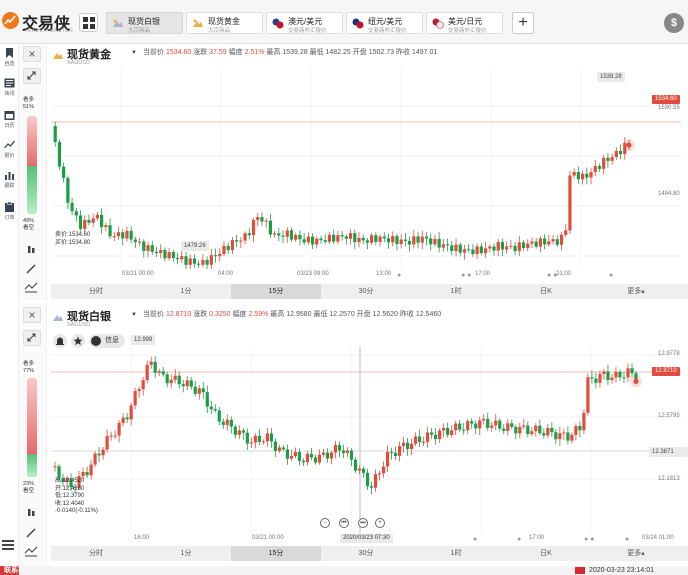 This screenshot has width=688, height=575. Describe the element at coordinates (380, 523) in the screenshot. I see `zoom-in-button: +` at that location.